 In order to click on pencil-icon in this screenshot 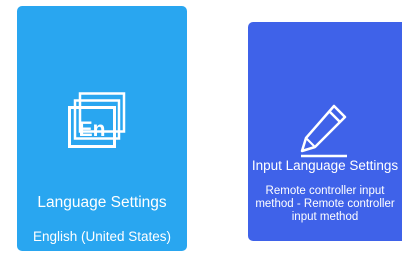, I will do `click(325, 131)`.